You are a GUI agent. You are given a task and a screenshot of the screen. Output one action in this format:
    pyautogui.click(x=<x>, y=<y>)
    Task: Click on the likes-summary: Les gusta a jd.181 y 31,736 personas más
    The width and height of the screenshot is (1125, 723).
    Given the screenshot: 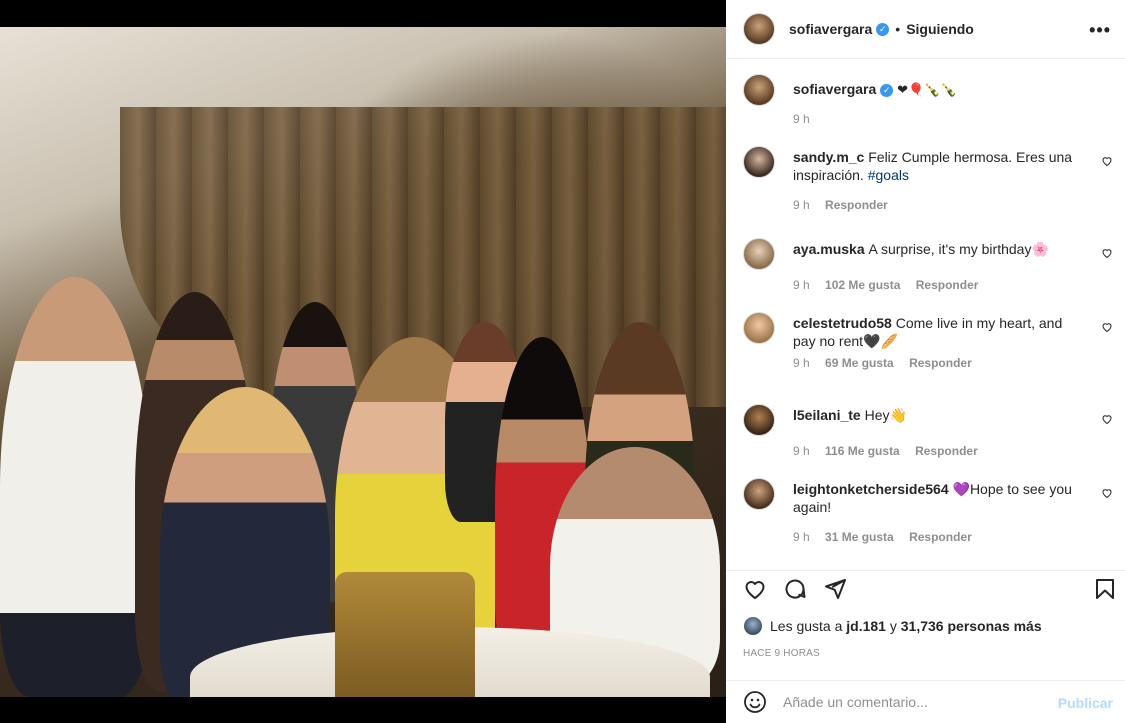 What is the action you would take?
    pyautogui.click(x=892, y=626)
    